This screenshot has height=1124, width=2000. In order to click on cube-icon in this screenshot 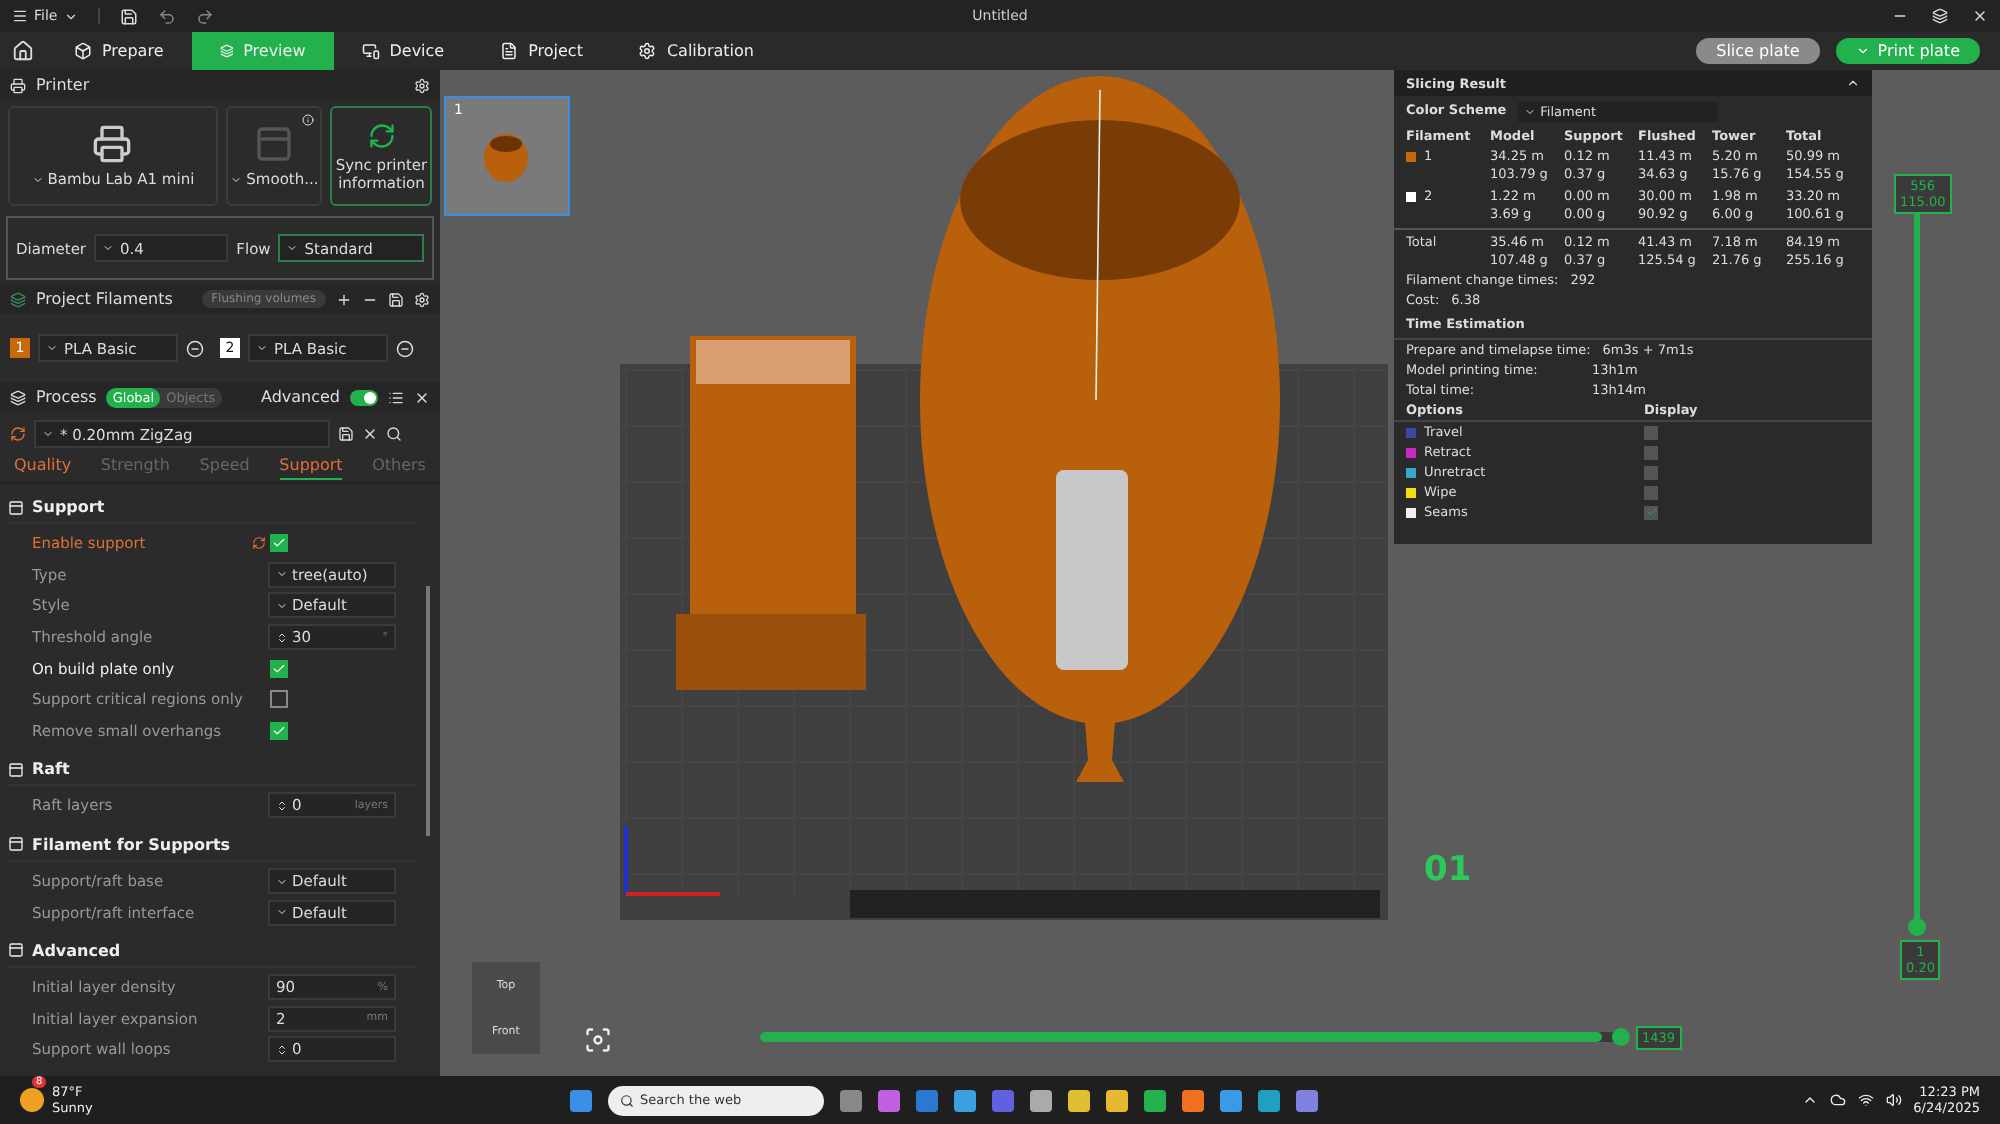, I will do `click(83, 51)`.